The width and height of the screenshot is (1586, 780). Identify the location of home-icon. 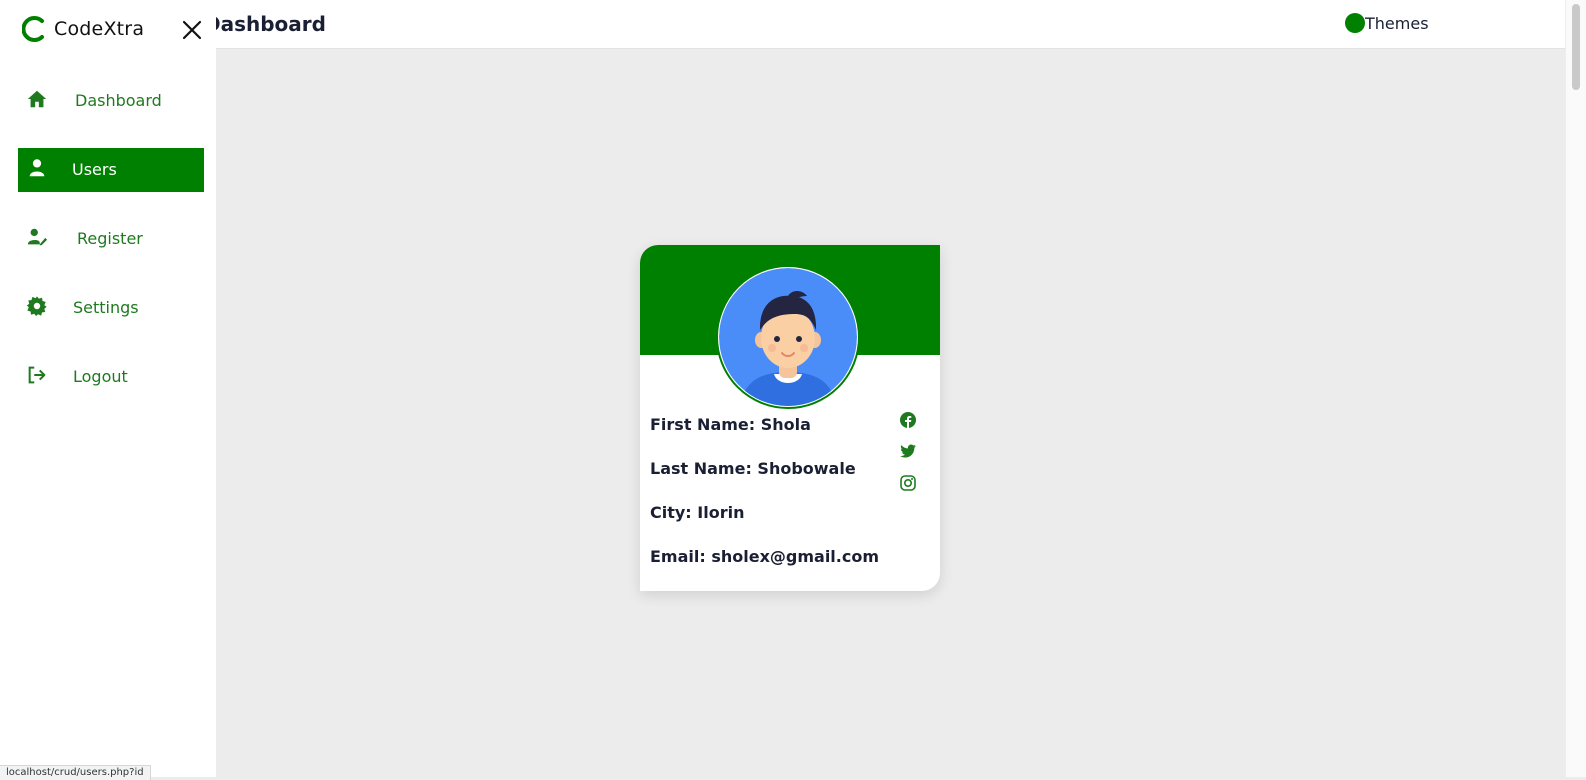
(37, 99).